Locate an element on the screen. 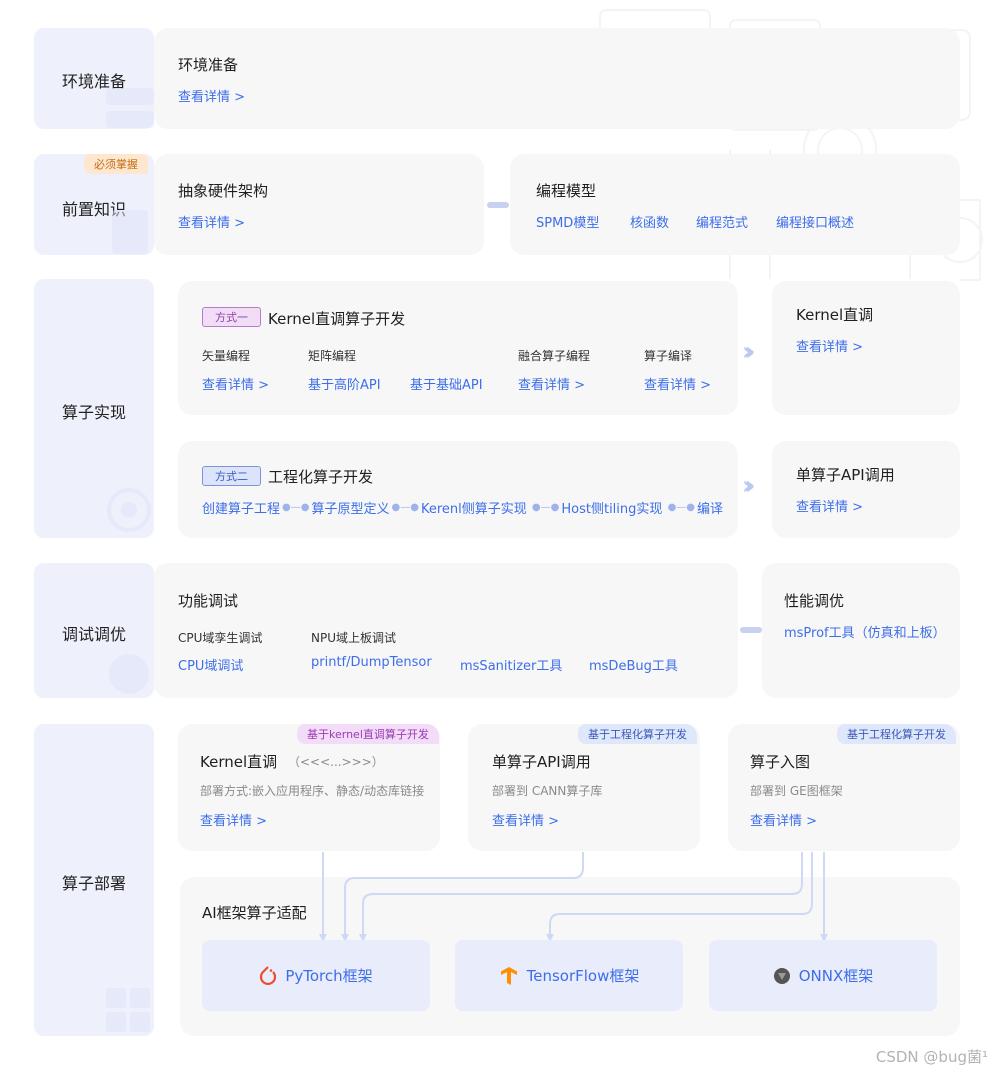  env-card: 环境准备 查看详情 > is located at coordinates (557, 78).